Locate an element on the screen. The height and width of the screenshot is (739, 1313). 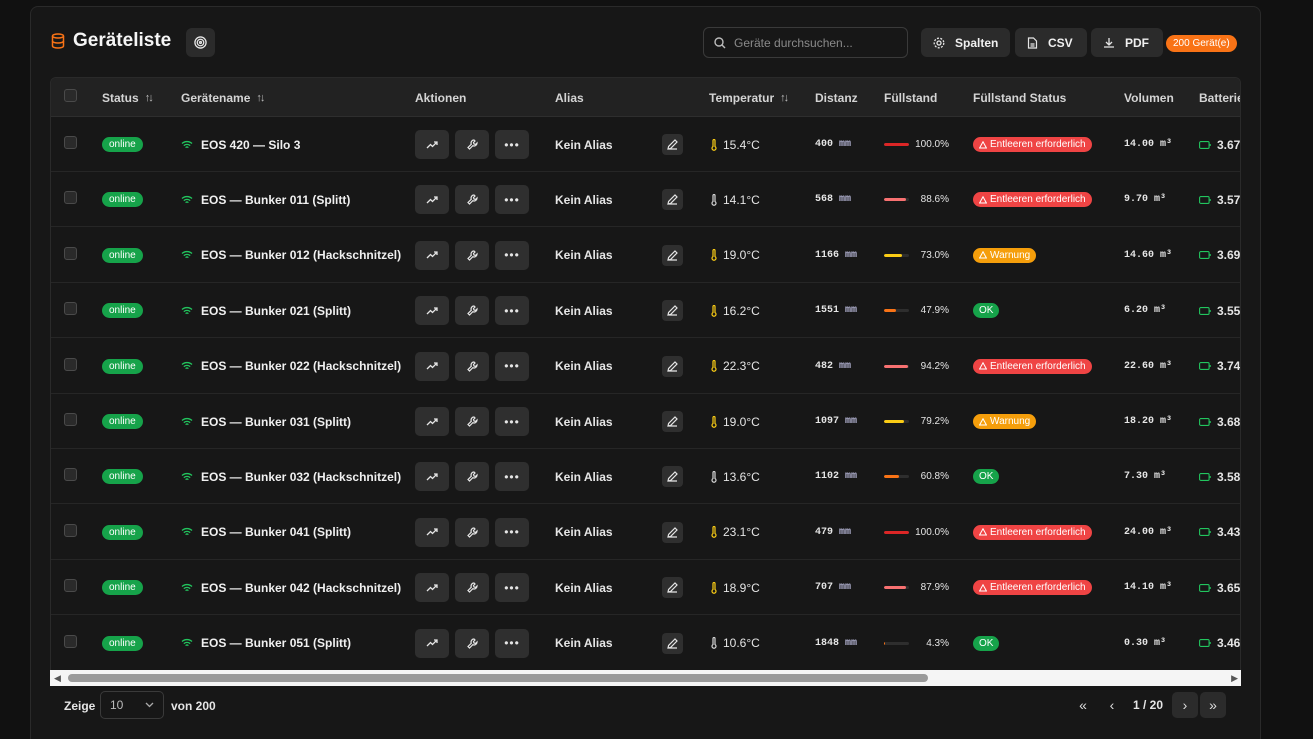
scroll-right-icon: ▶ is located at coordinates (1234, 678).